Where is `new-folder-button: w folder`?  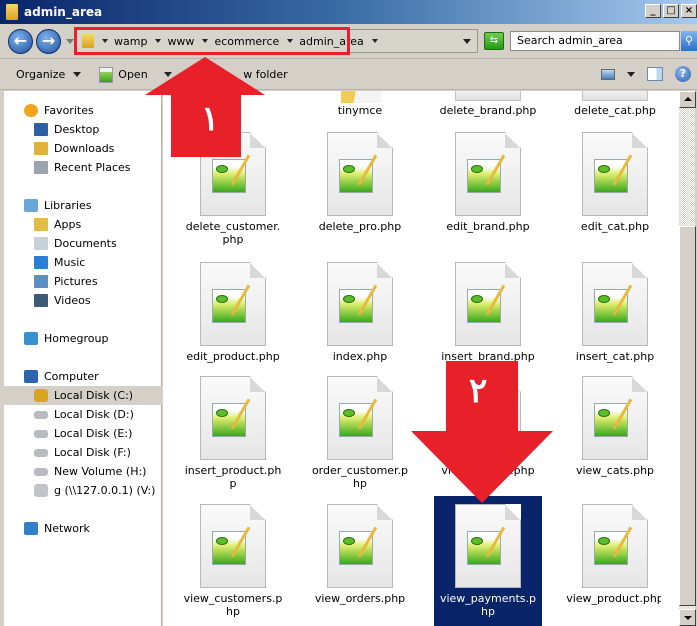 new-folder-button: w folder is located at coordinates (265, 74).